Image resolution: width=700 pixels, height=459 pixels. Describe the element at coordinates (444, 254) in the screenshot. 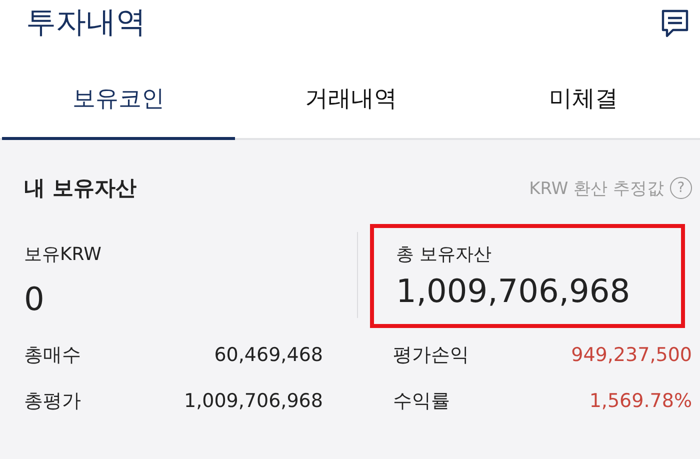

I see `total-label: 총 보유자산` at that location.